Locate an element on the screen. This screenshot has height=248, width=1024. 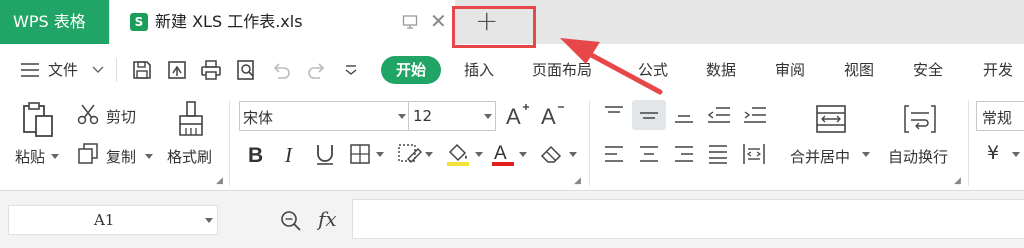
font-name-select: 宋体 is located at coordinates (324, 116).